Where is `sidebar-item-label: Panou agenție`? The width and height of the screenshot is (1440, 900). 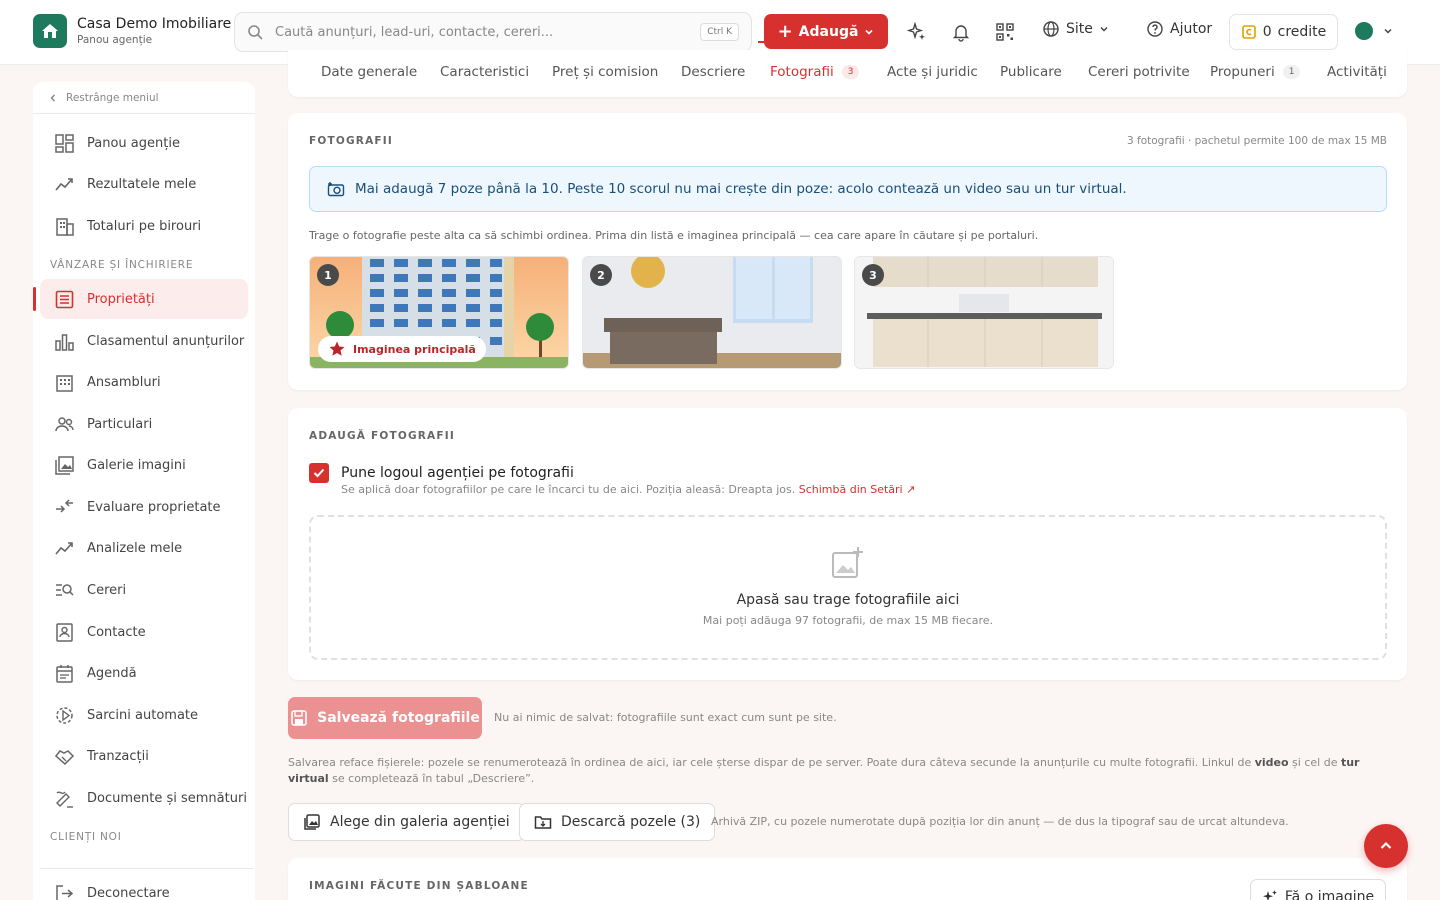 sidebar-item-label: Panou agenție is located at coordinates (133, 143).